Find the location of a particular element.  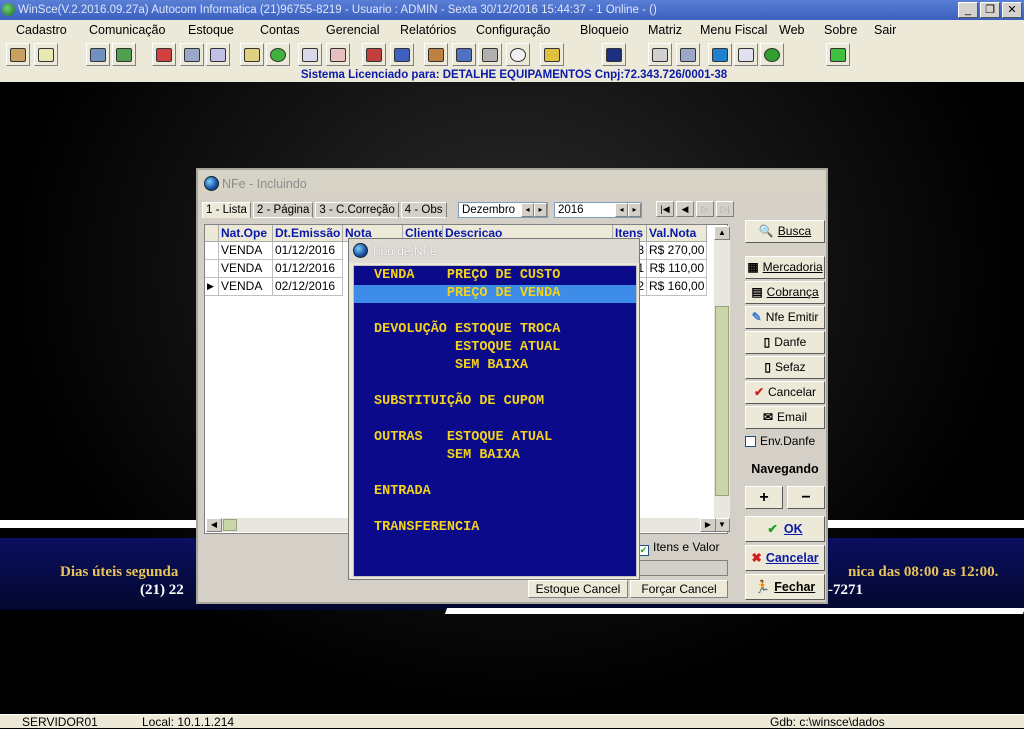

table-cell: 02/12/2016 is located at coordinates (308, 287).